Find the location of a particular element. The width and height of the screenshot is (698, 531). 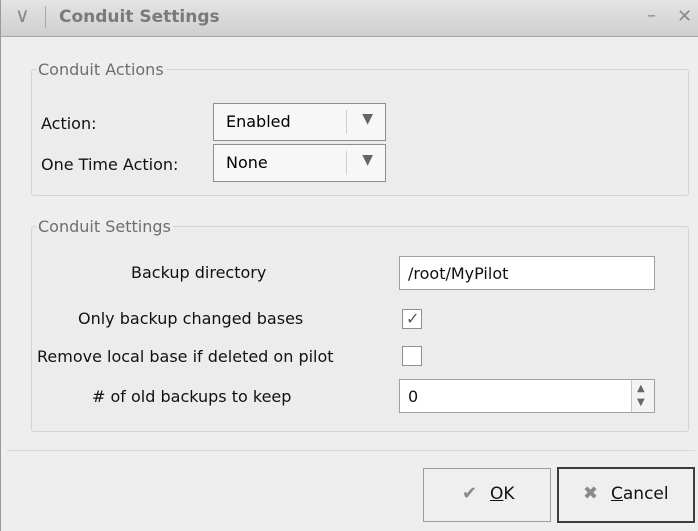

ok-button: ✔ OK is located at coordinates (487, 495).